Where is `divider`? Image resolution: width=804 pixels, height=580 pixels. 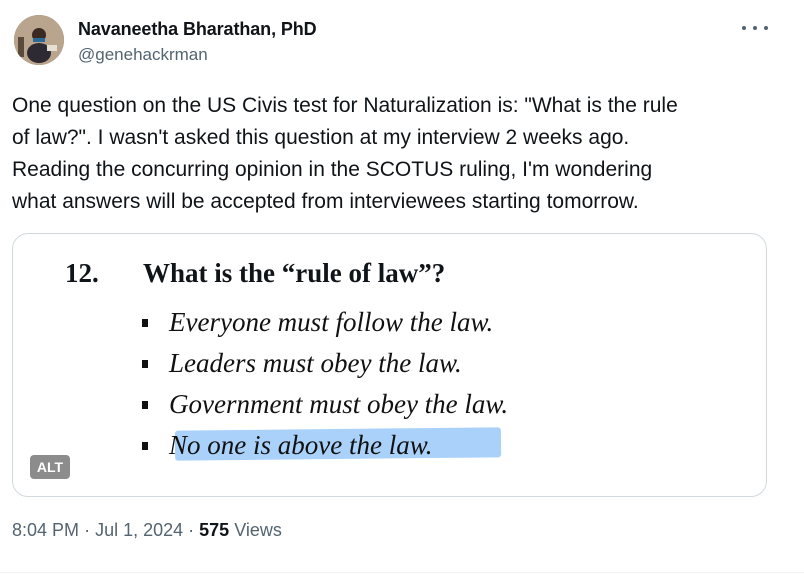
divider is located at coordinates (402, 572).